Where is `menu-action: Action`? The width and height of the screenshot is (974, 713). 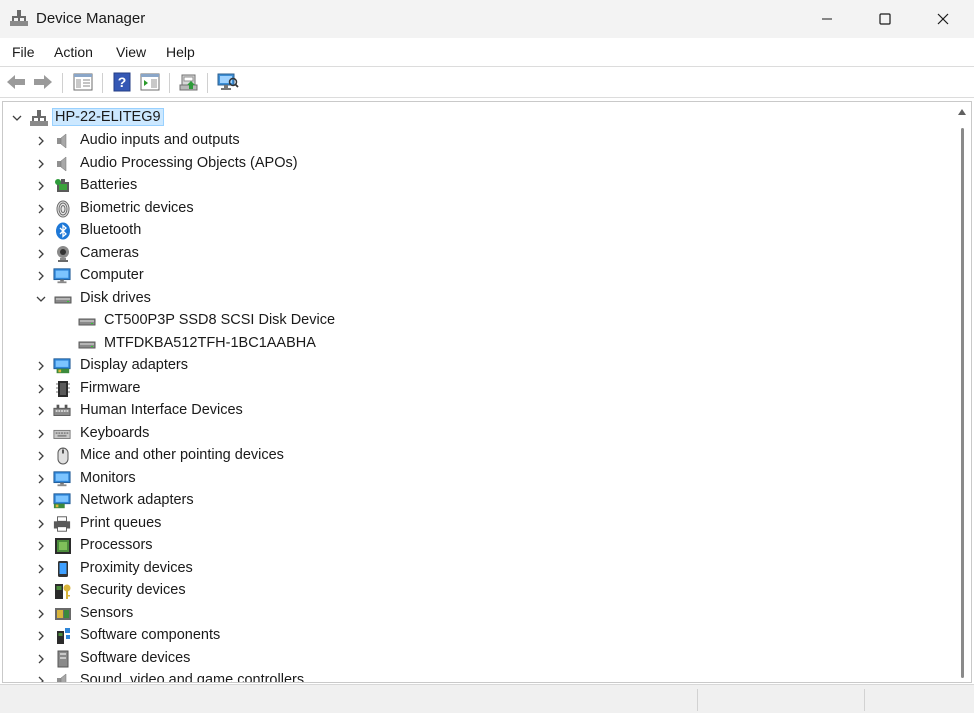 menu-action: Action is located at coordinates (73, 52).